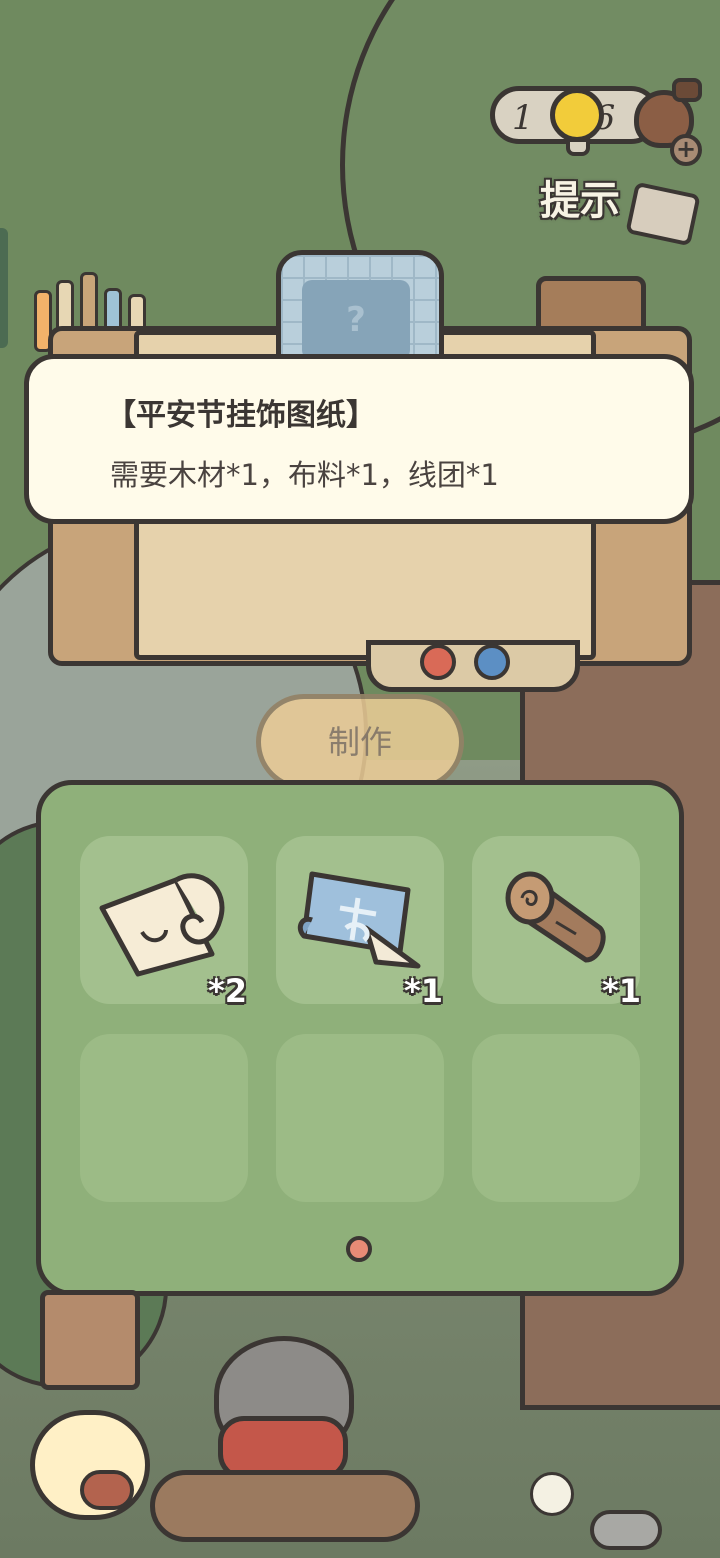 This screenshot has width=720, height=1558. What do you see at coordinates (492, 662) in the screenshot?
I see `blue-yarn-ball-icon` at bounding box center [492, 662].